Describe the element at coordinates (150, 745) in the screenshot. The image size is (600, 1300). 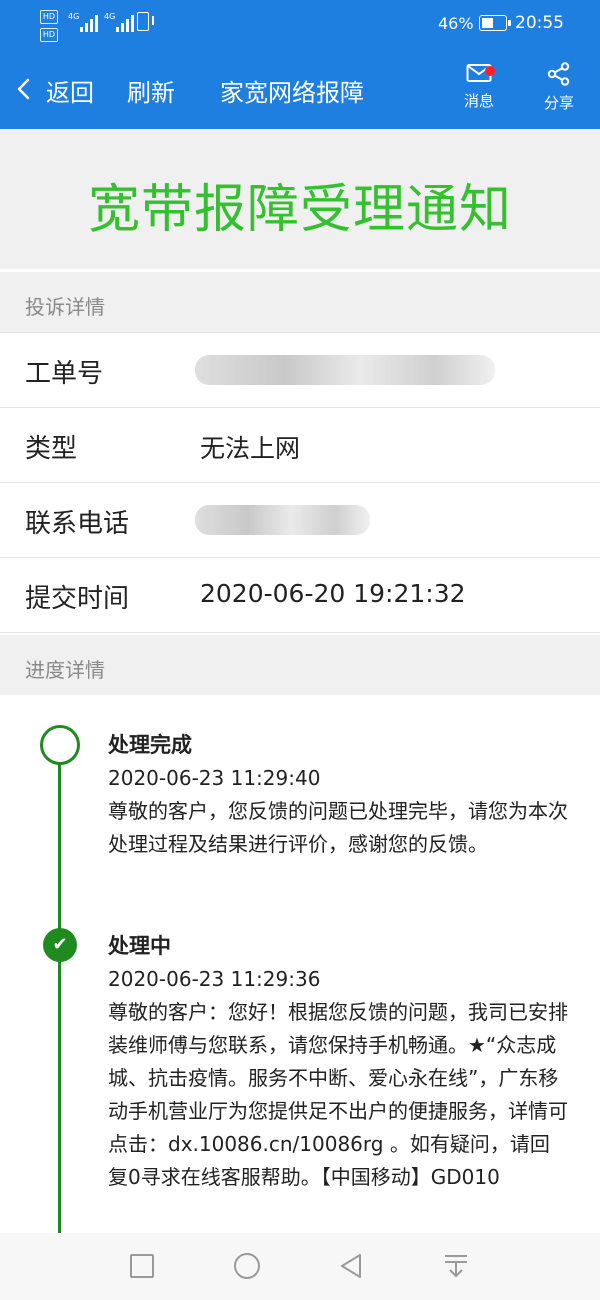
I see `entry-status: 处理完成` at that location.